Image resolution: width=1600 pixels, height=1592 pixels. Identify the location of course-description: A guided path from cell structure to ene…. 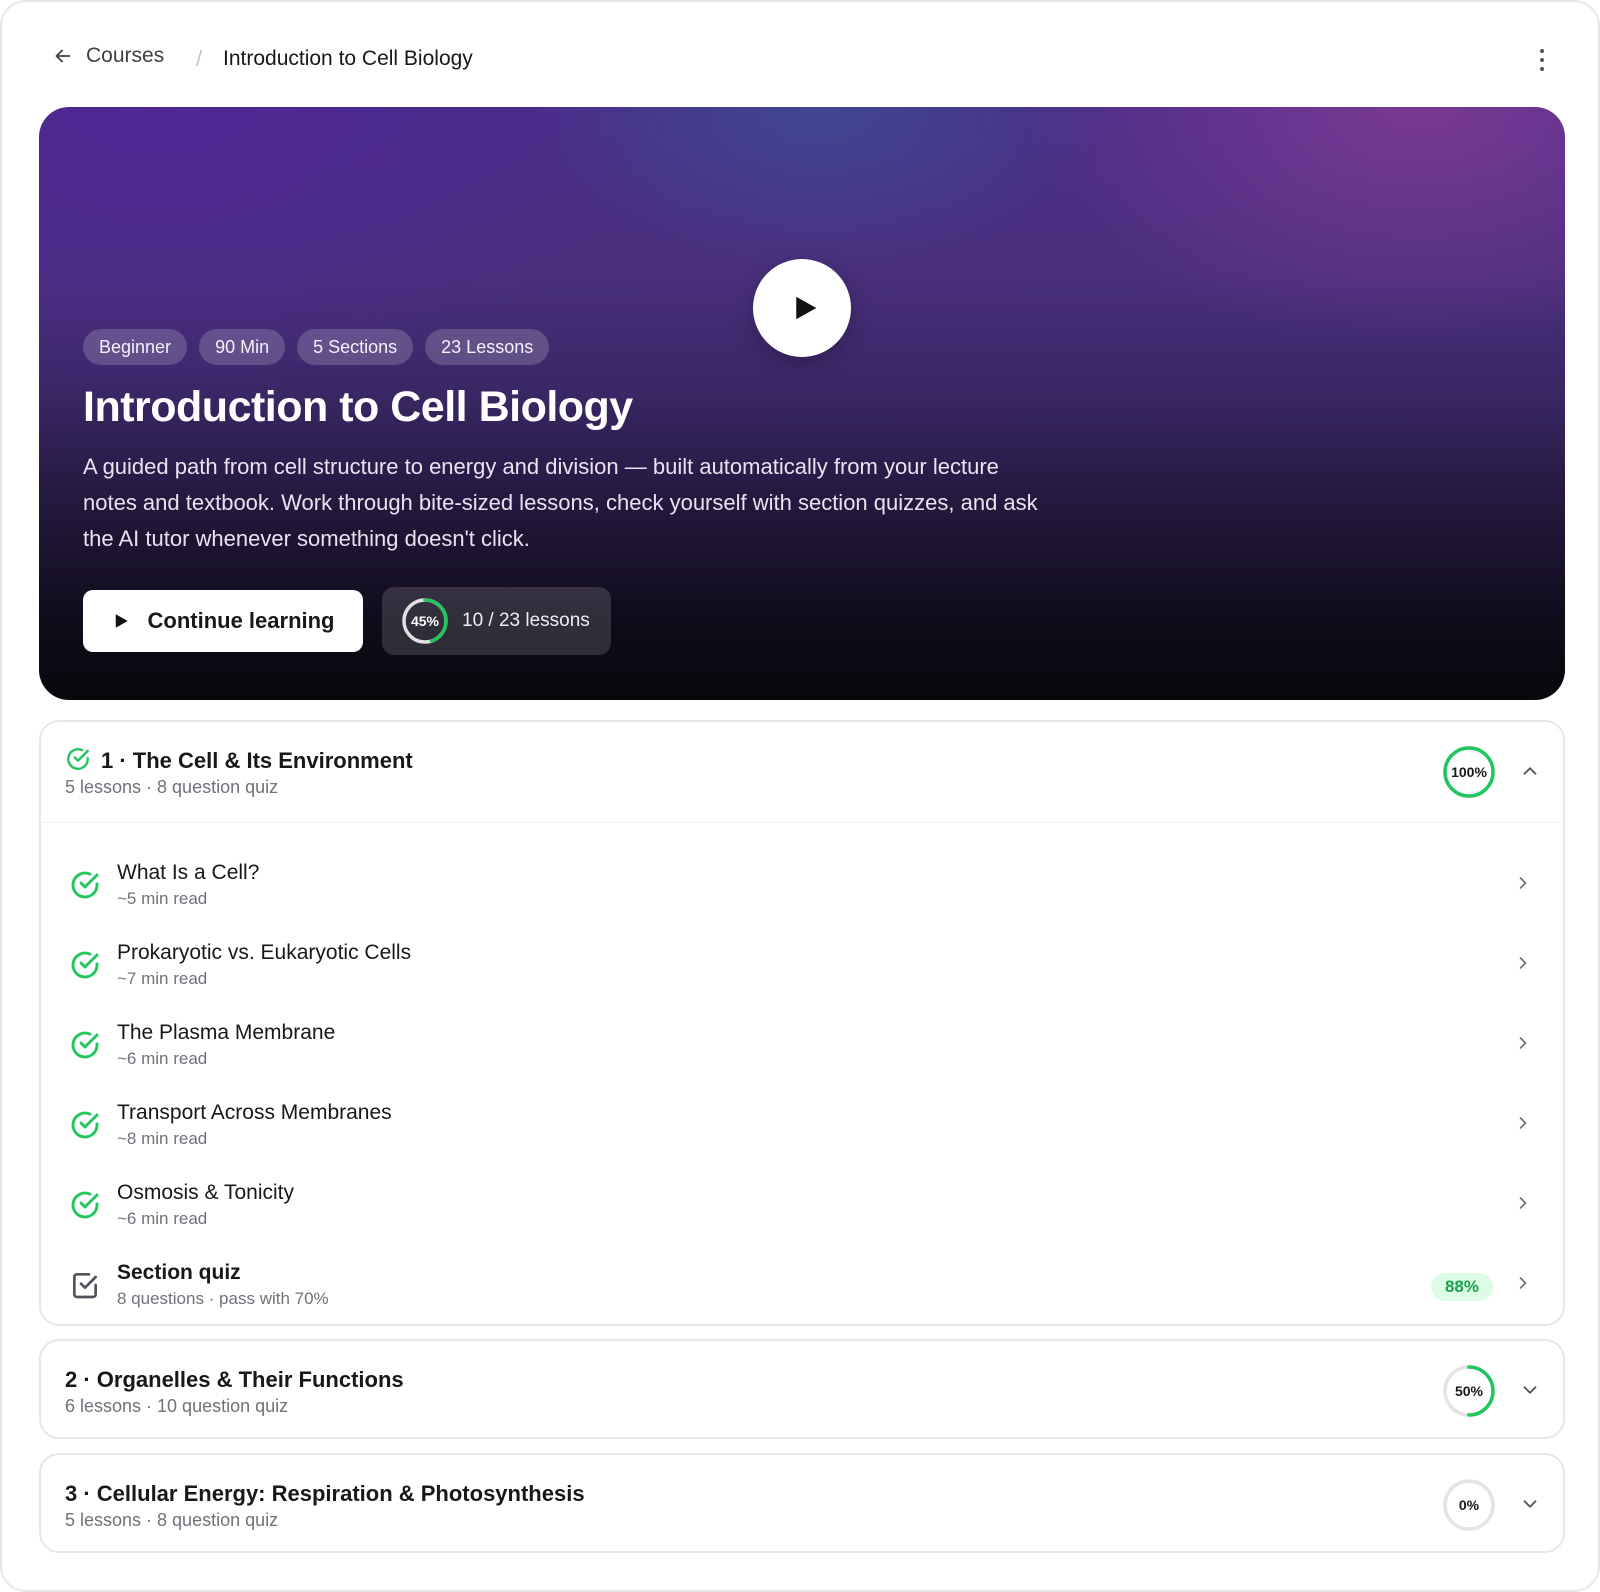
(560, 502).